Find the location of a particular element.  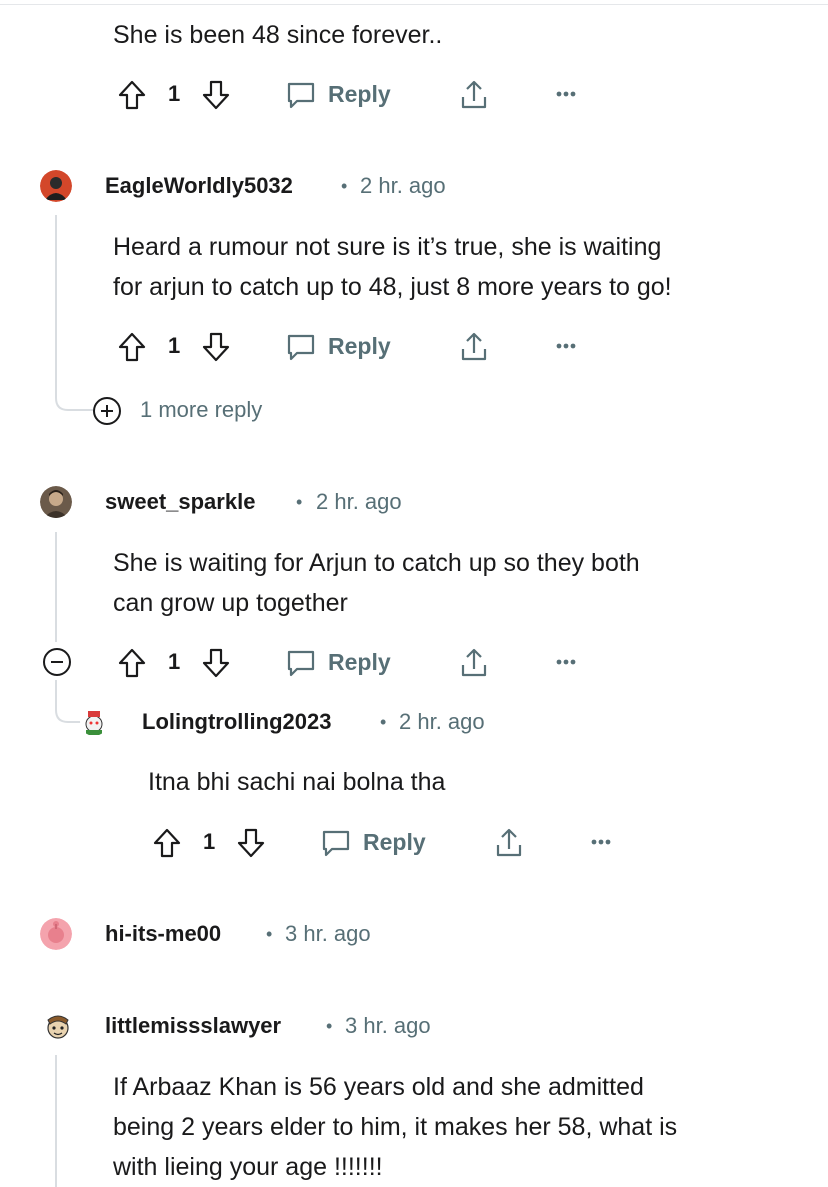

comment-body: Itna bhi sachi nai bolna tha is located at coordinates (297, 782).